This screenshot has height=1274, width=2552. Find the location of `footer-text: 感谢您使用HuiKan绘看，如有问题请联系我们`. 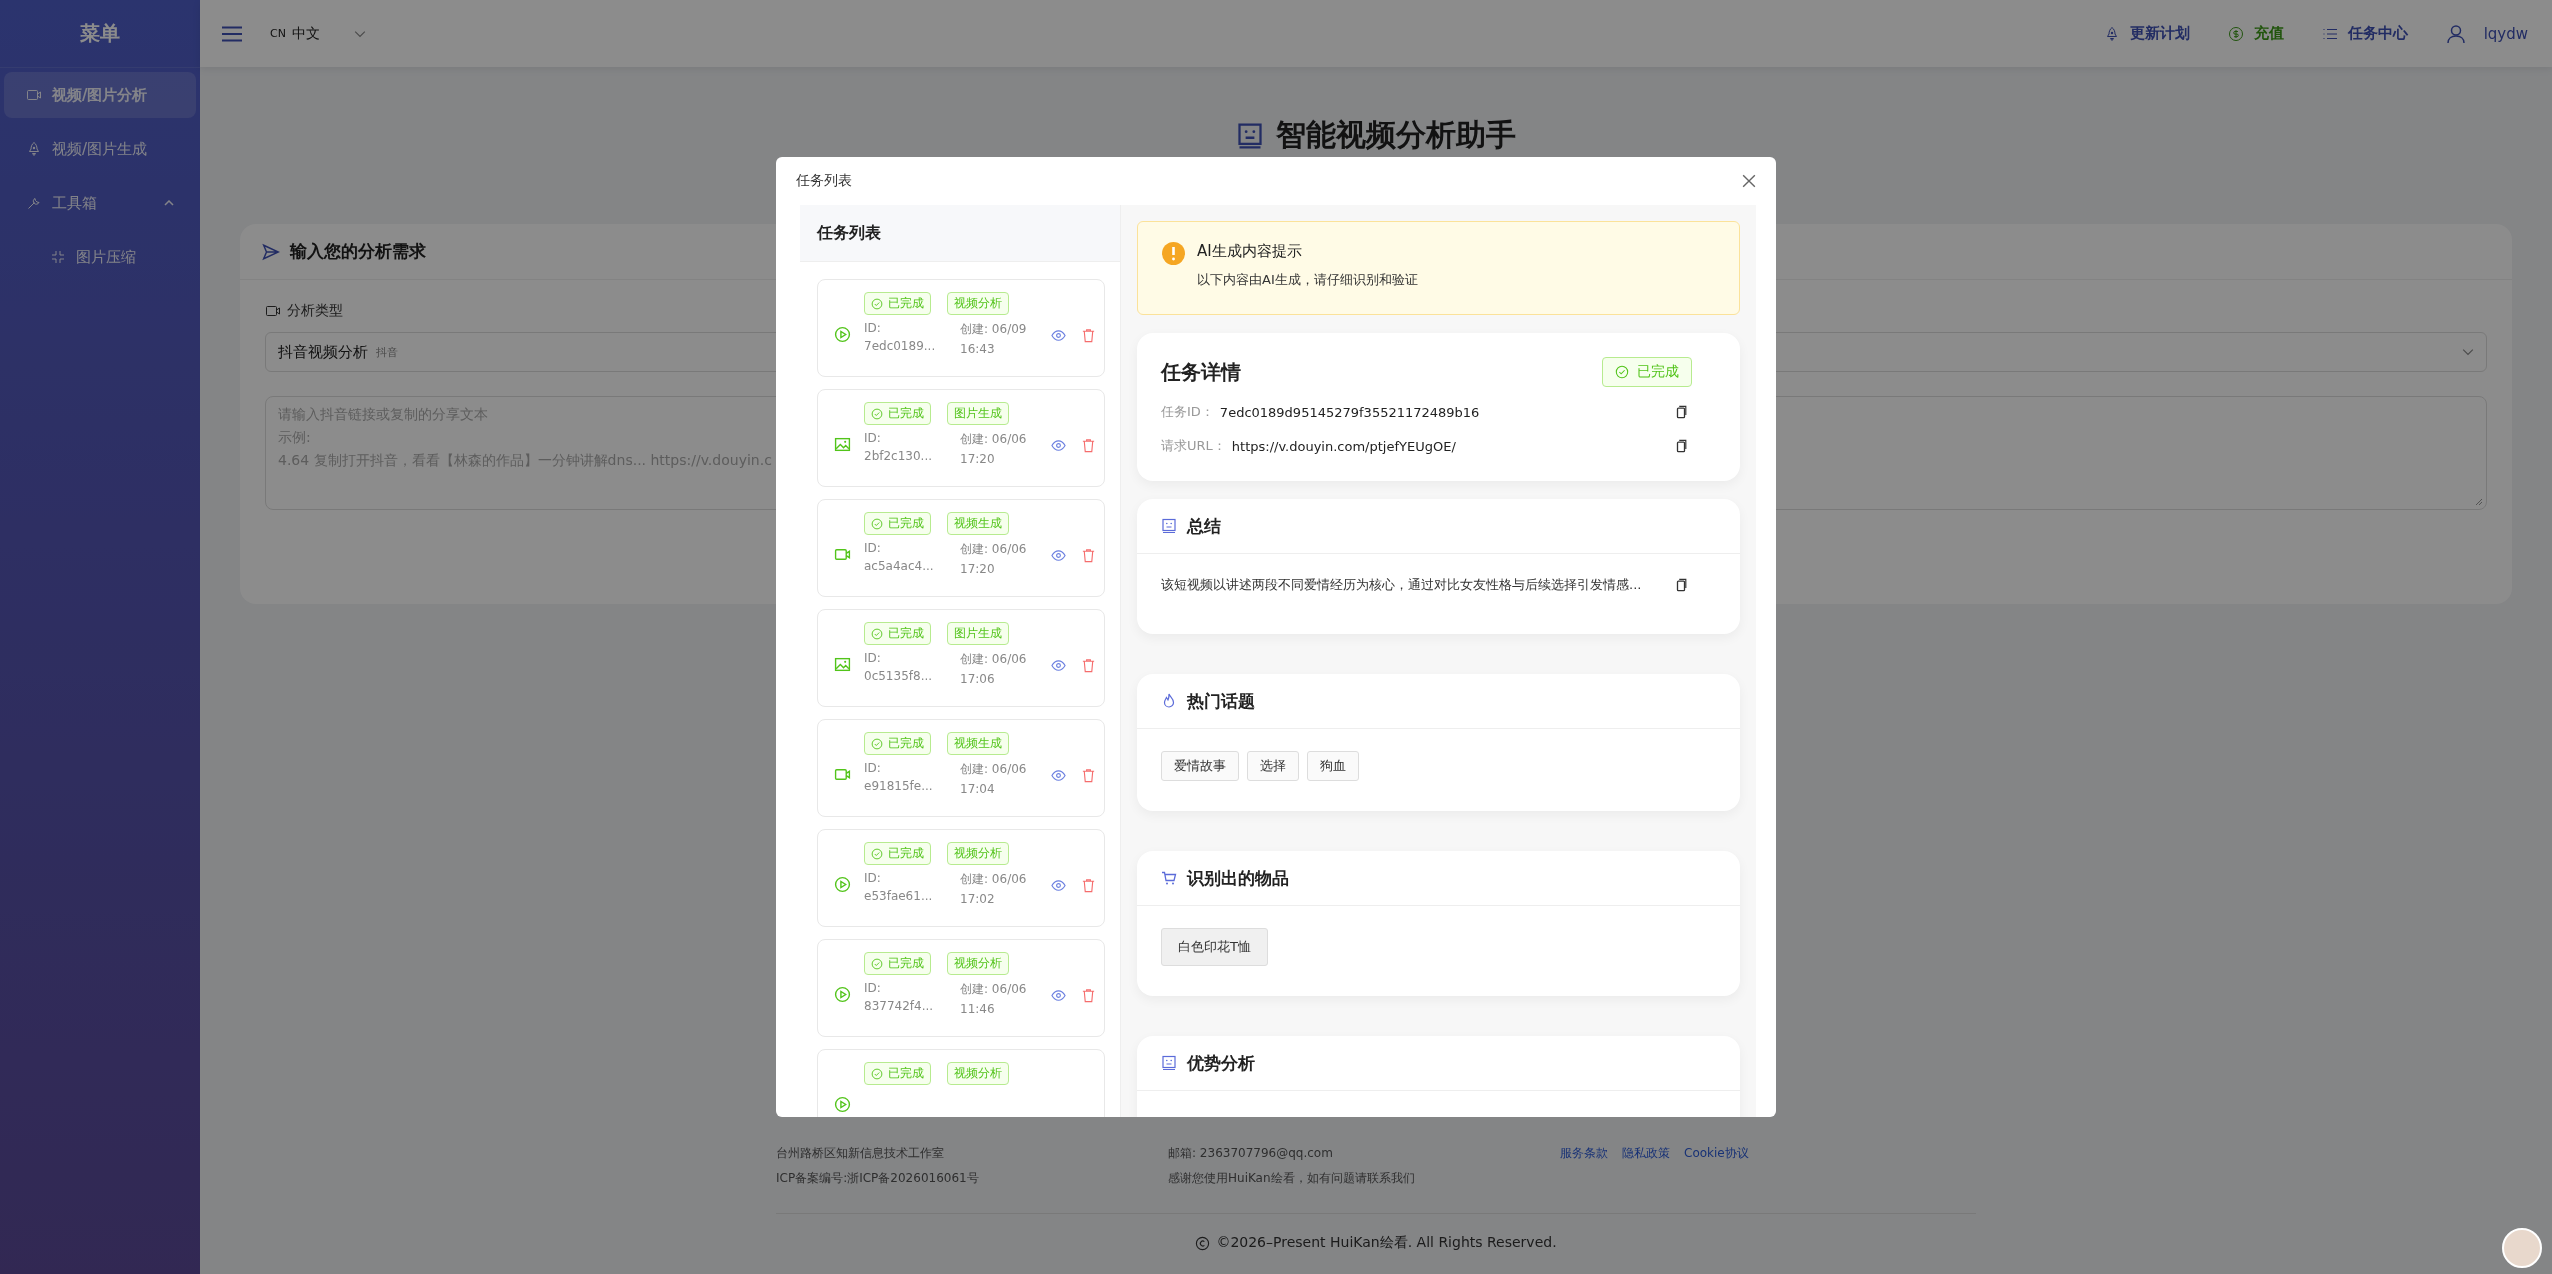

footer-text: 感谢您使用HuiKan绘看，如有问题请联系我们 is located at coordinates (1292, 1178).